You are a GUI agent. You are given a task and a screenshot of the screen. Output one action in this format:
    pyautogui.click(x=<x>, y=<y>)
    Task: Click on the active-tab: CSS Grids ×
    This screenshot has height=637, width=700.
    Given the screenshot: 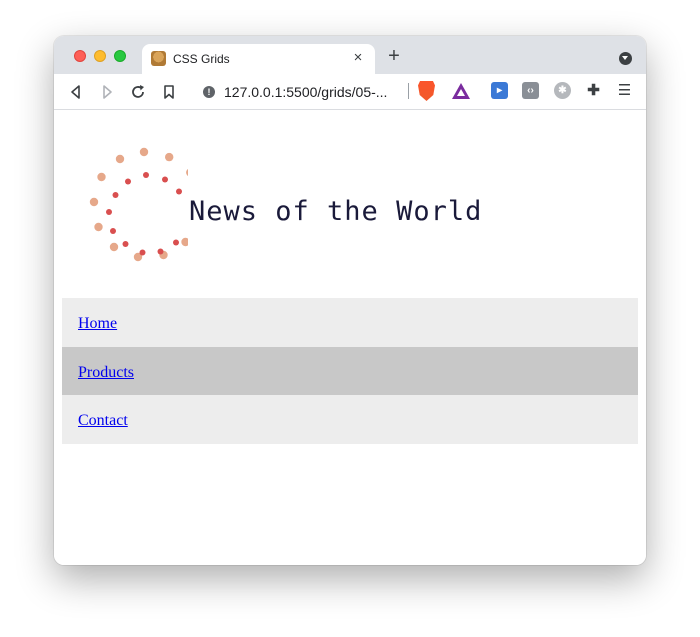 What is the action you would take?
    pyautogui.click(x=258, y=59)
    